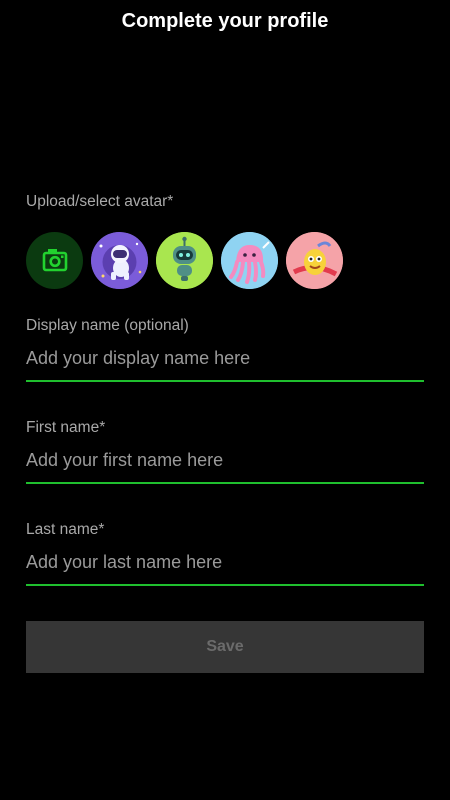  Describe the element at coordinates (225, 21) in the screenshot. I see `page-title: Complete your profile` at that location.